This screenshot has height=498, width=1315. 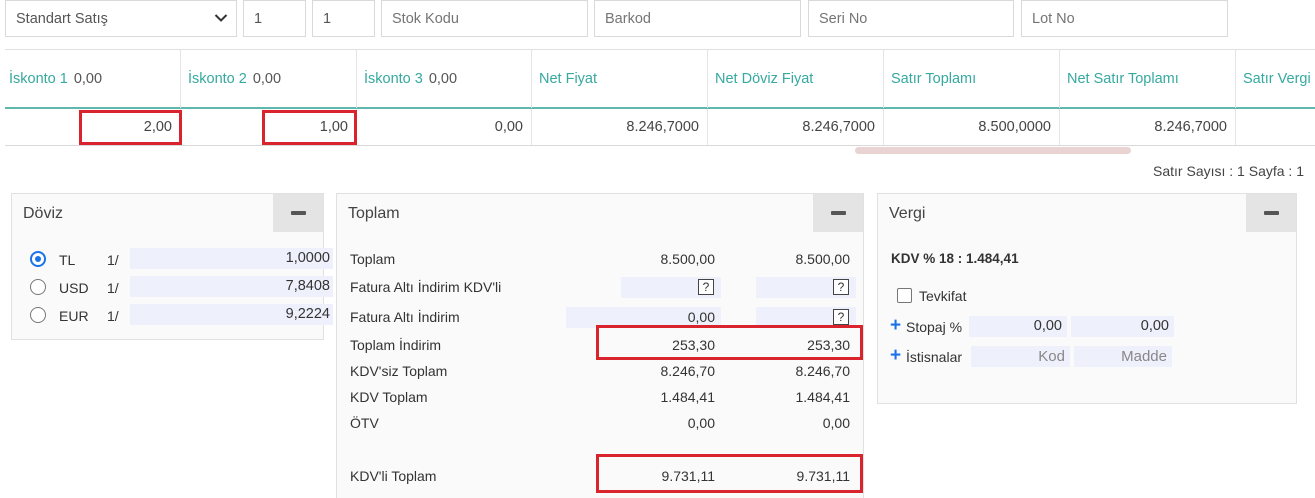 I want to click on cell-net-fx-price: 8.246,7000, so click(x=795, y=127).